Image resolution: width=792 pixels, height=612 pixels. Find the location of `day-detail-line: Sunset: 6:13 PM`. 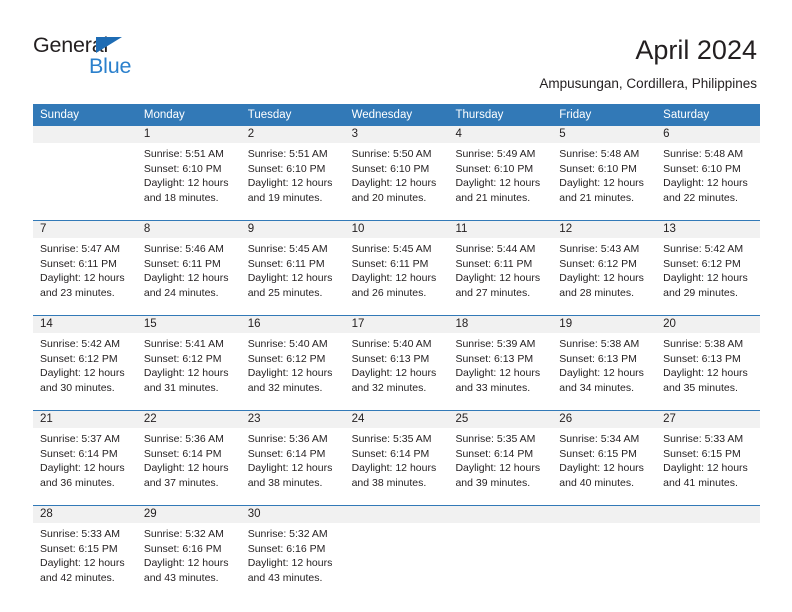

day-detail-line: Sunset: 6:13 PM is located at coordinates (494, 358).